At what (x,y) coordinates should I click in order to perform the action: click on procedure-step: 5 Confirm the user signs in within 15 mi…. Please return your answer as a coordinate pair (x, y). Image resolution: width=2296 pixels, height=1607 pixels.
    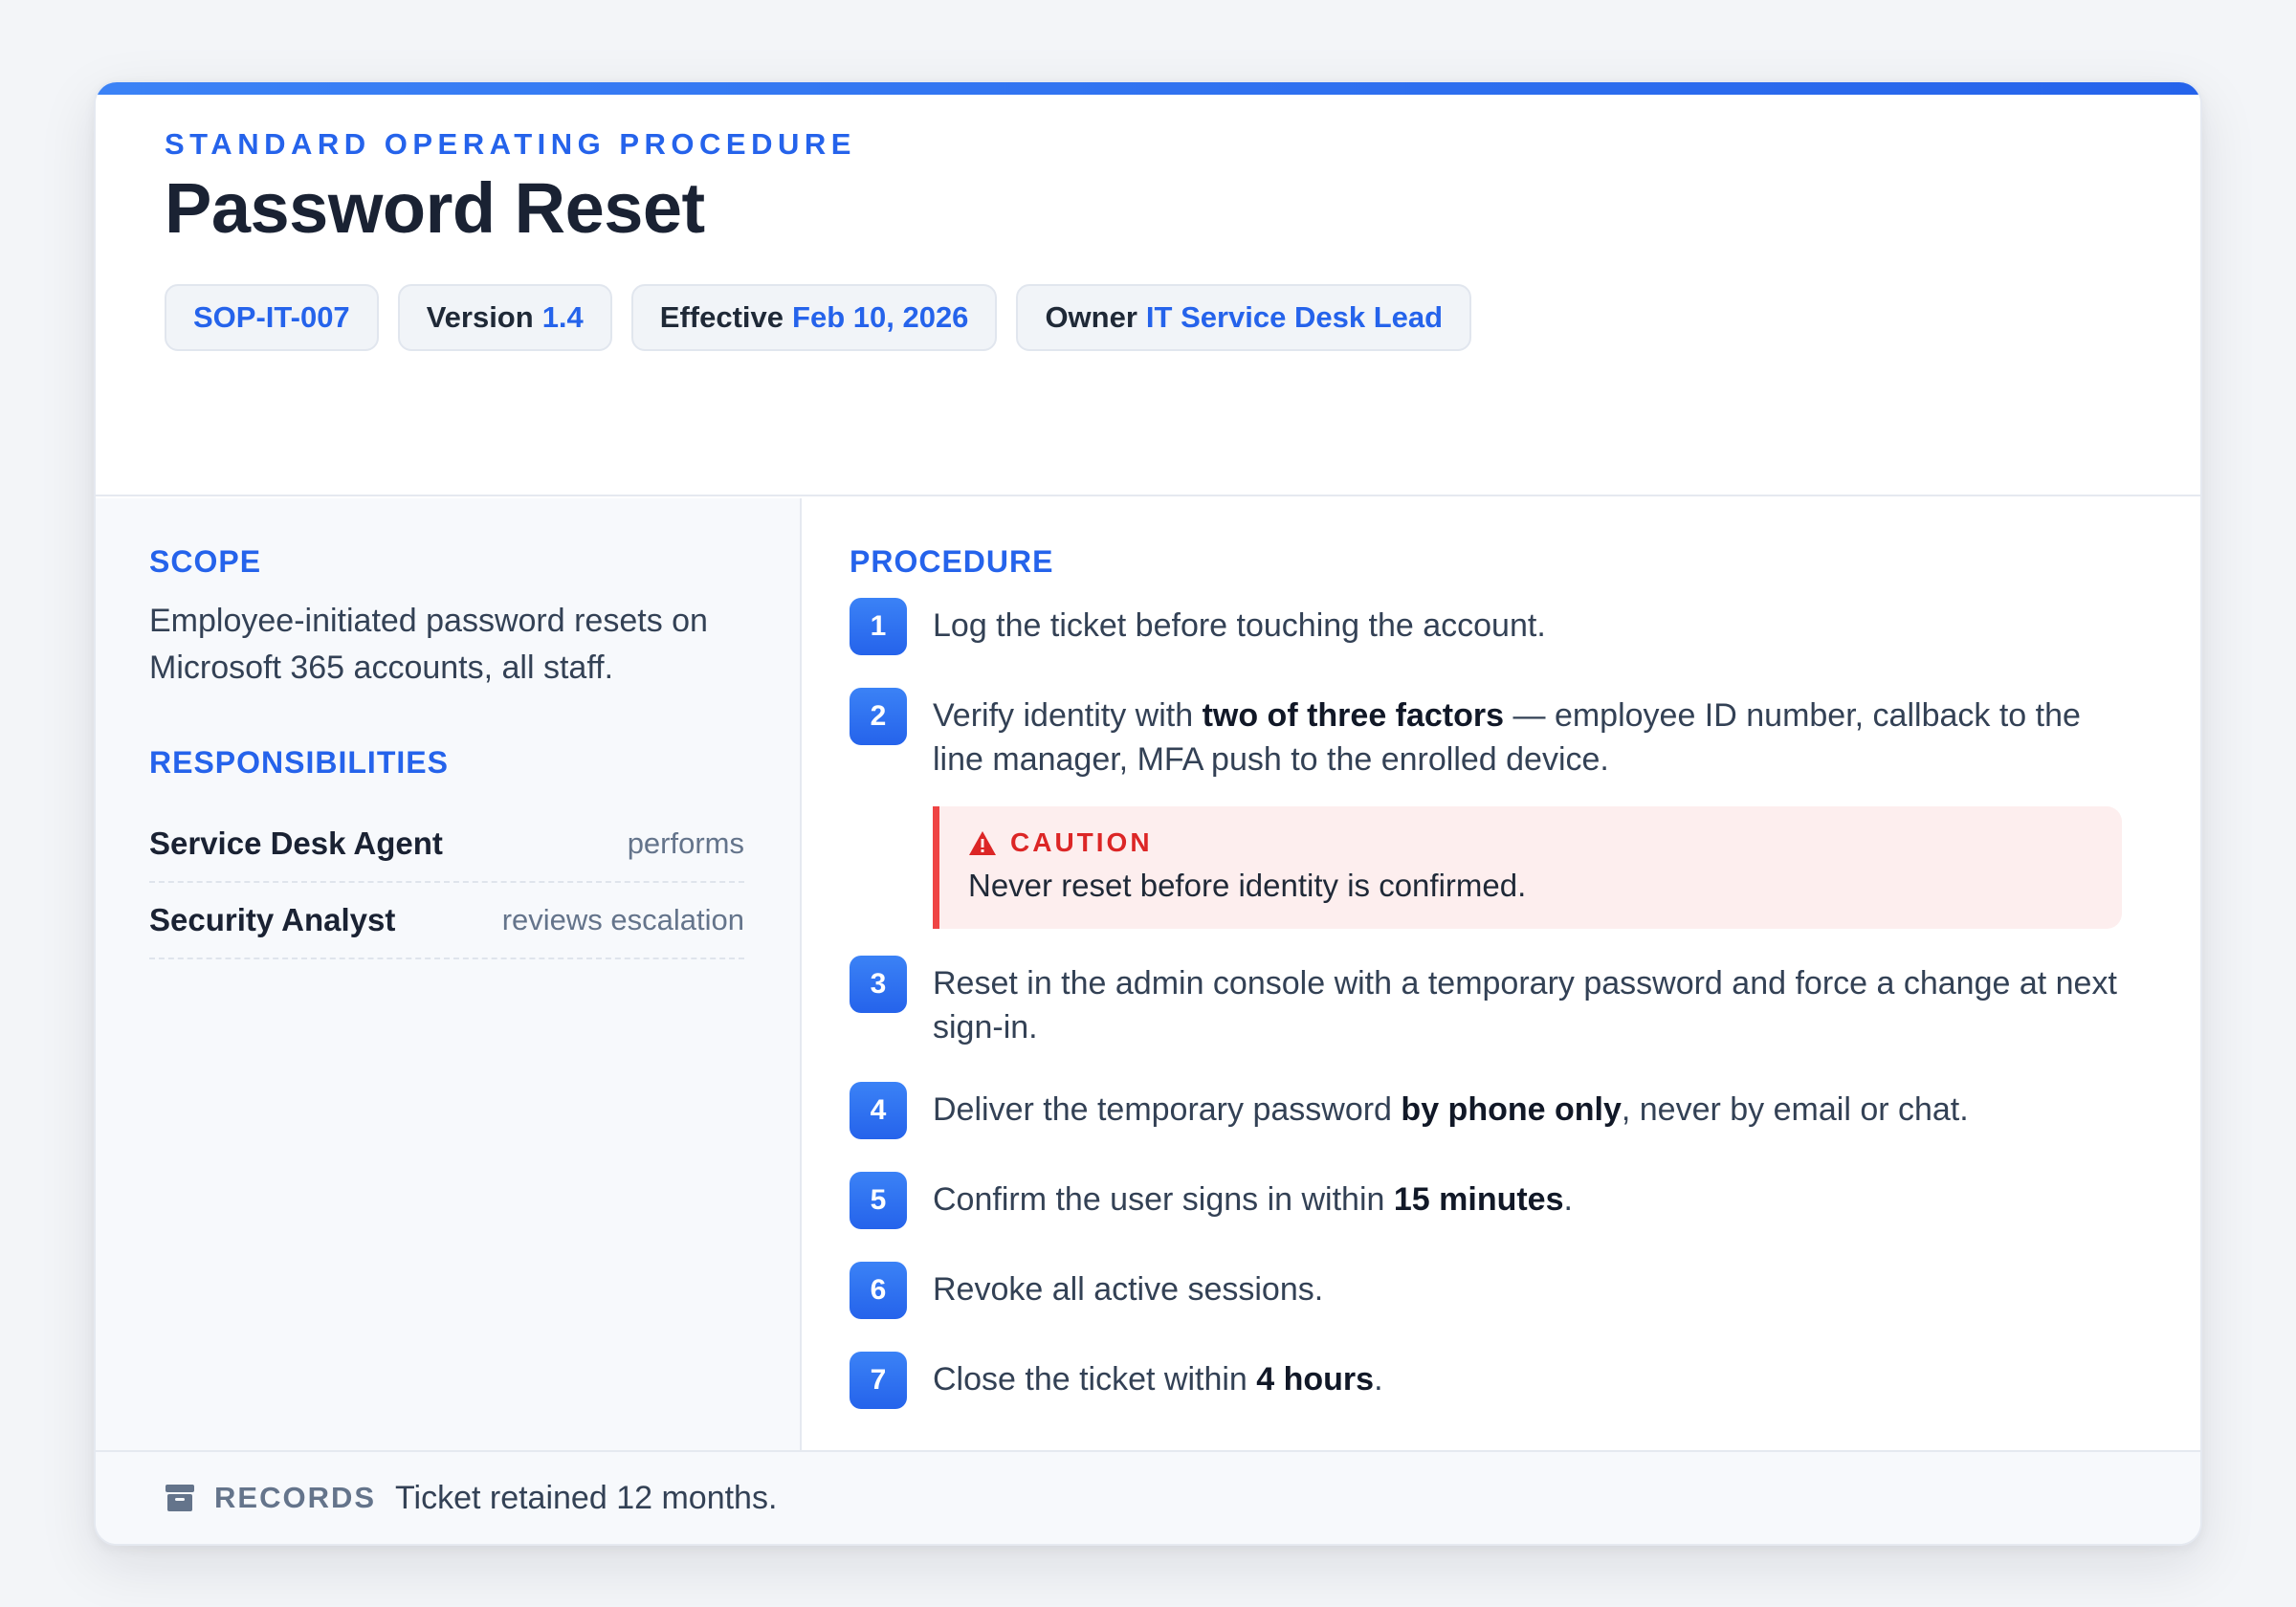
    Looking at the image, I should click on (1486, 1200).